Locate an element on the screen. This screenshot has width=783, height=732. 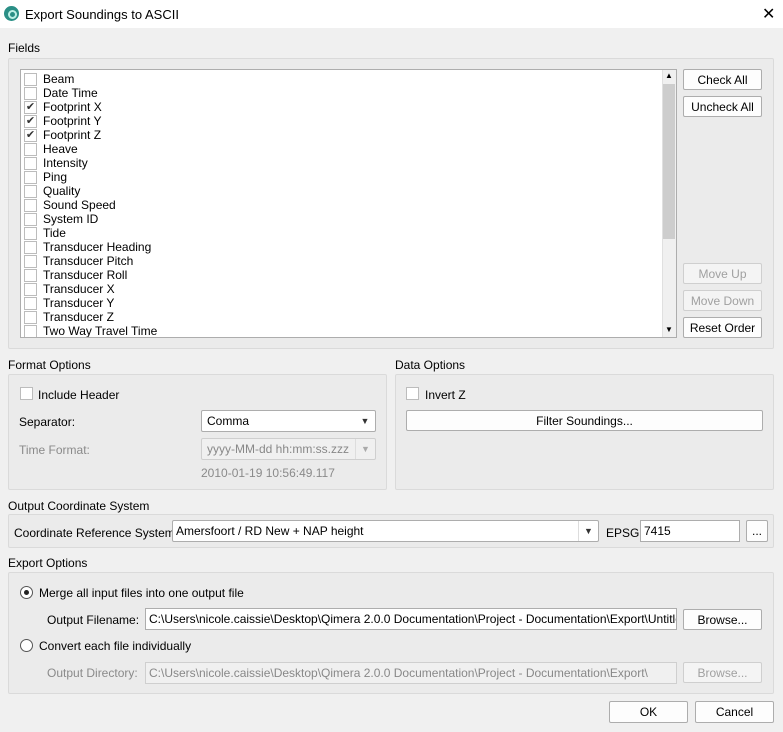
field-label: Sound Speed is located at coordinates (79, 205).